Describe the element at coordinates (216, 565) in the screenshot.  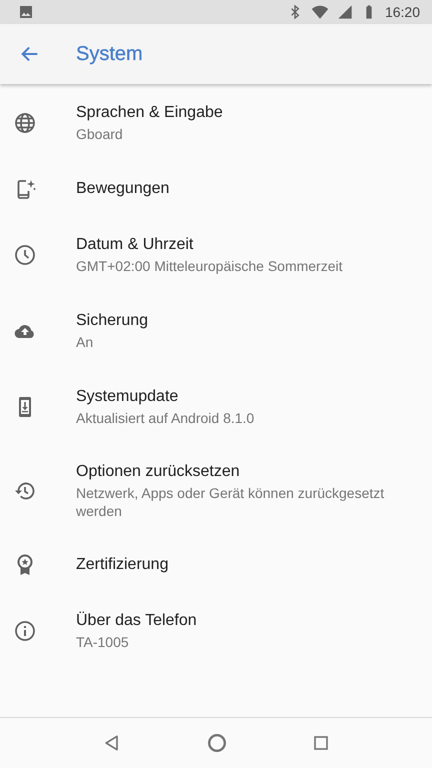
I see `settings-item: Zertifizierung` at that location.